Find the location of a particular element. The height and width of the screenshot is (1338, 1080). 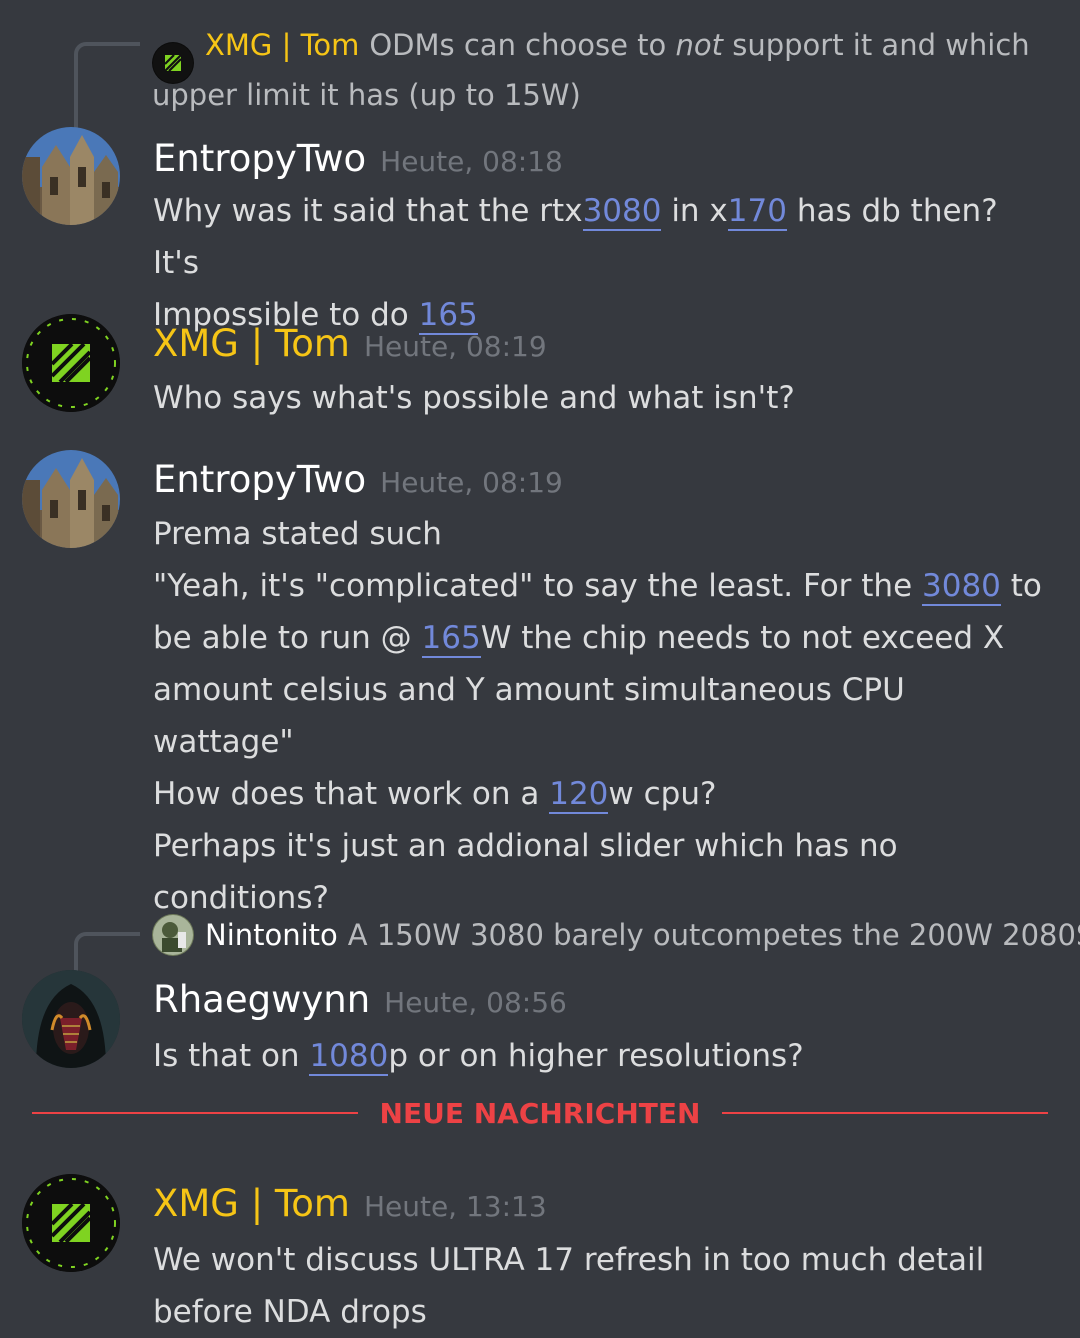

hooded-figure-avatar-icon is located at coordinates (71, 1019).